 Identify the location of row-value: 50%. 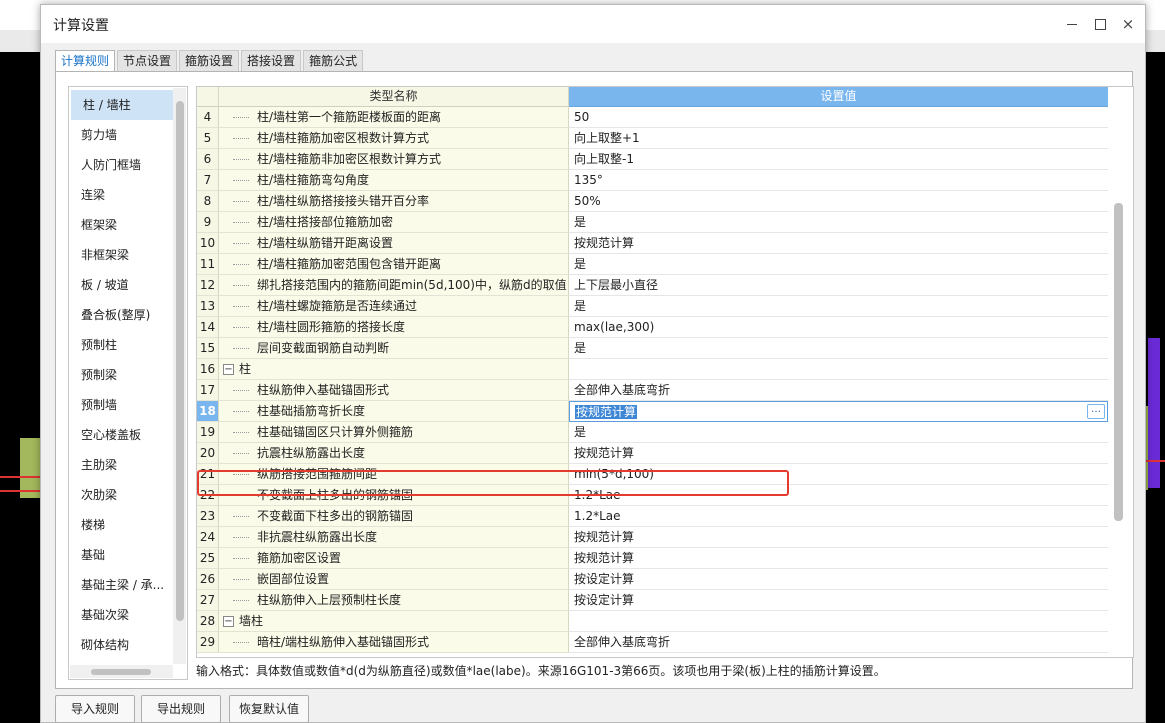
(838, 201).